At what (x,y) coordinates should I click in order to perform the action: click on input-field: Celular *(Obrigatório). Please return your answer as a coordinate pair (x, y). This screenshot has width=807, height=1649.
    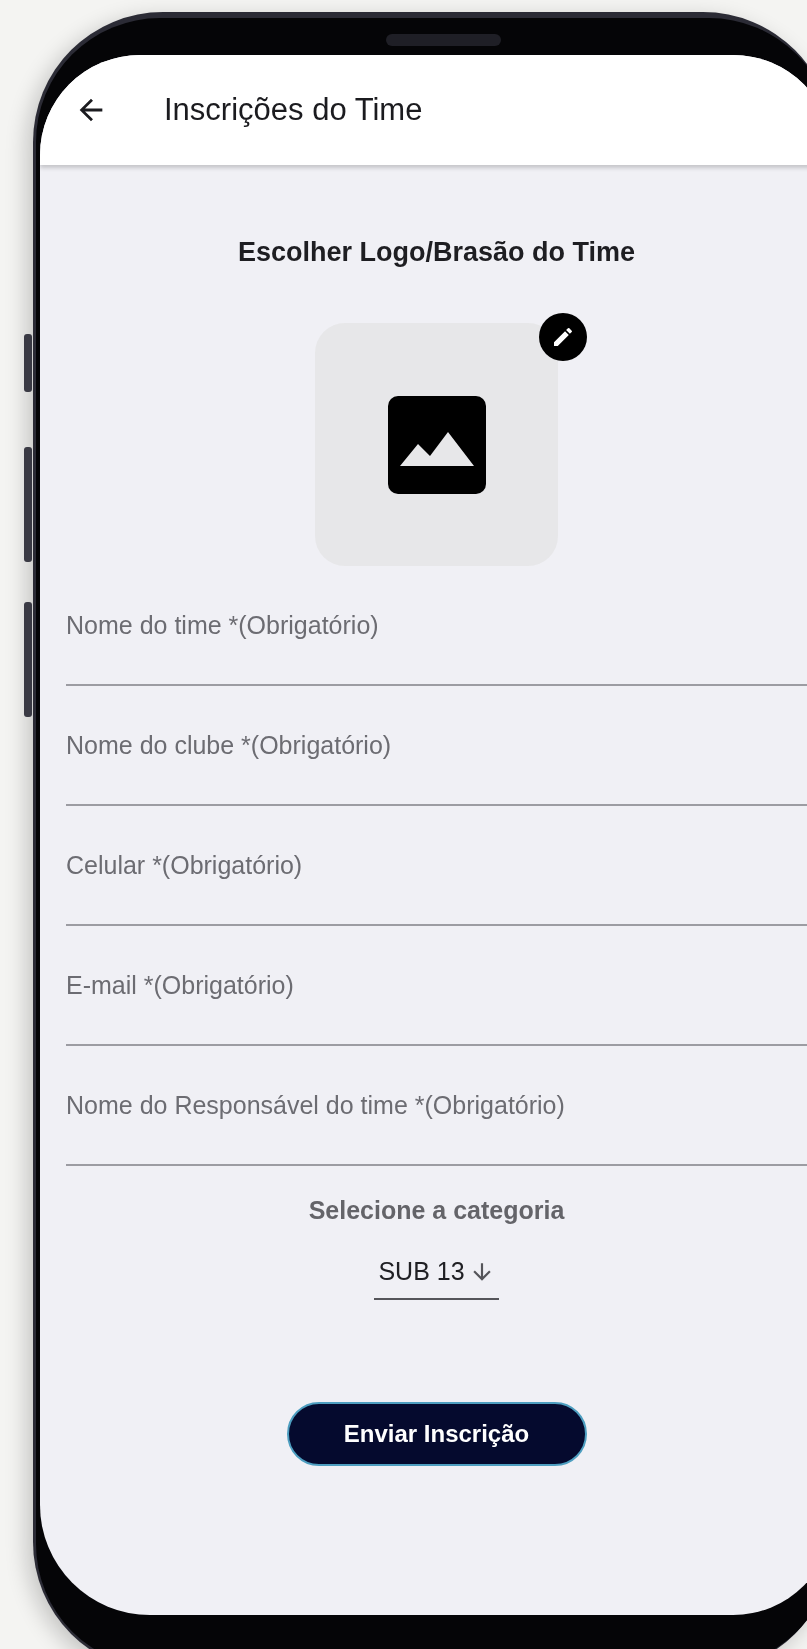
    Looking at the image, I should click on (436, 866).